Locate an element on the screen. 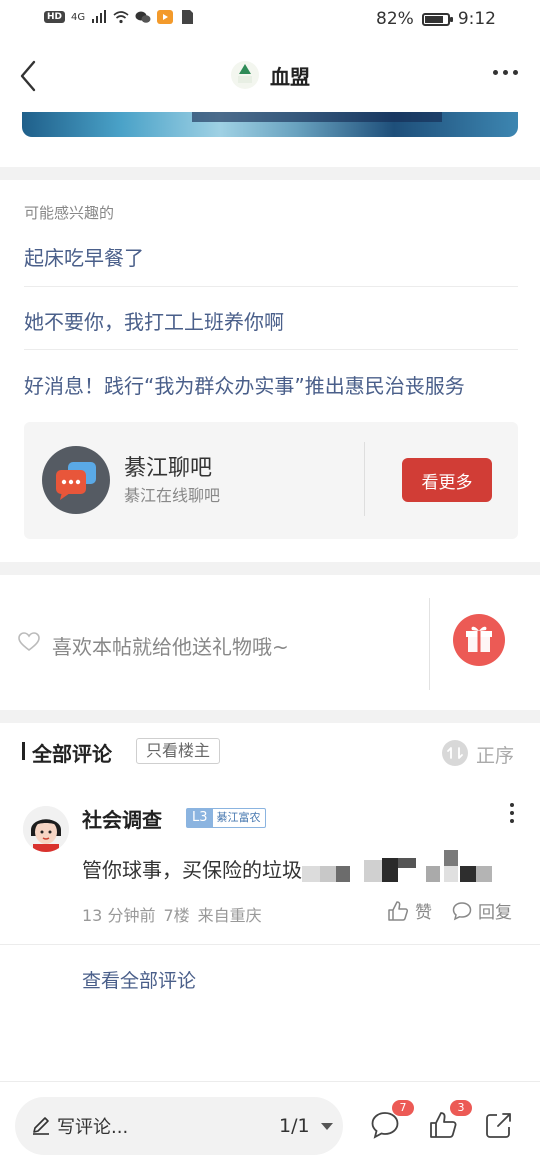 The height and width of the screenshot is (1170, 540). sim-card-icon is located at coordinates (188, 17).